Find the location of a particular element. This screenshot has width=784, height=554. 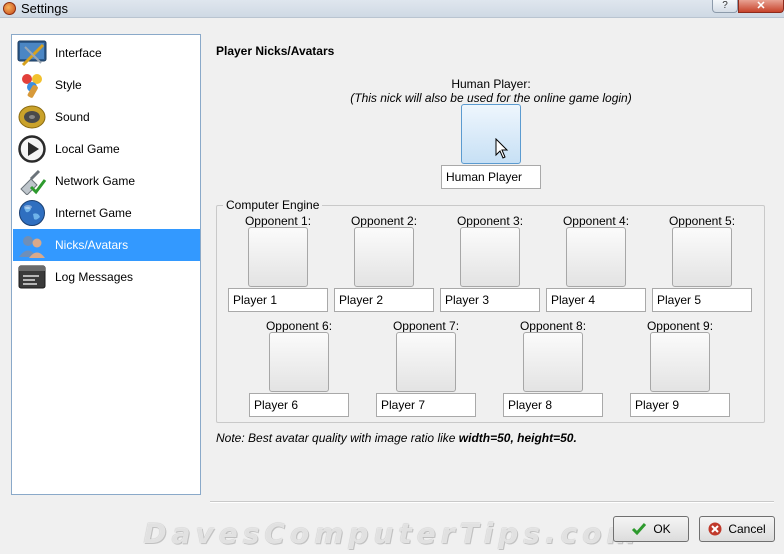

sidebar-item-label: Nicks/Avatars is located at coordinates (92, 245).